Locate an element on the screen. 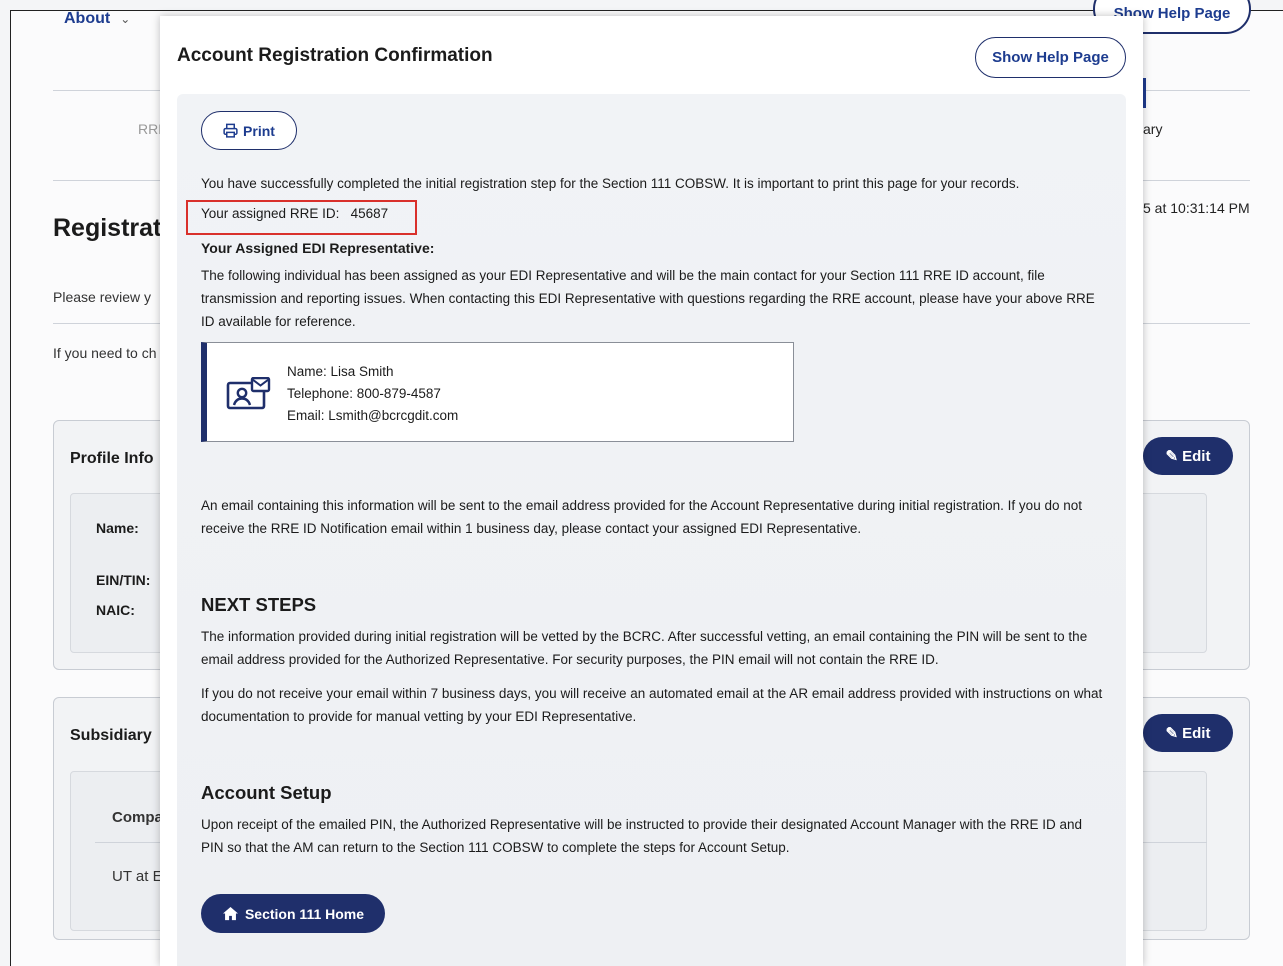 The height and width of the screenshot is (966, 1283). show-help-button: Show Help Page is located at coordinates (1050, 57).